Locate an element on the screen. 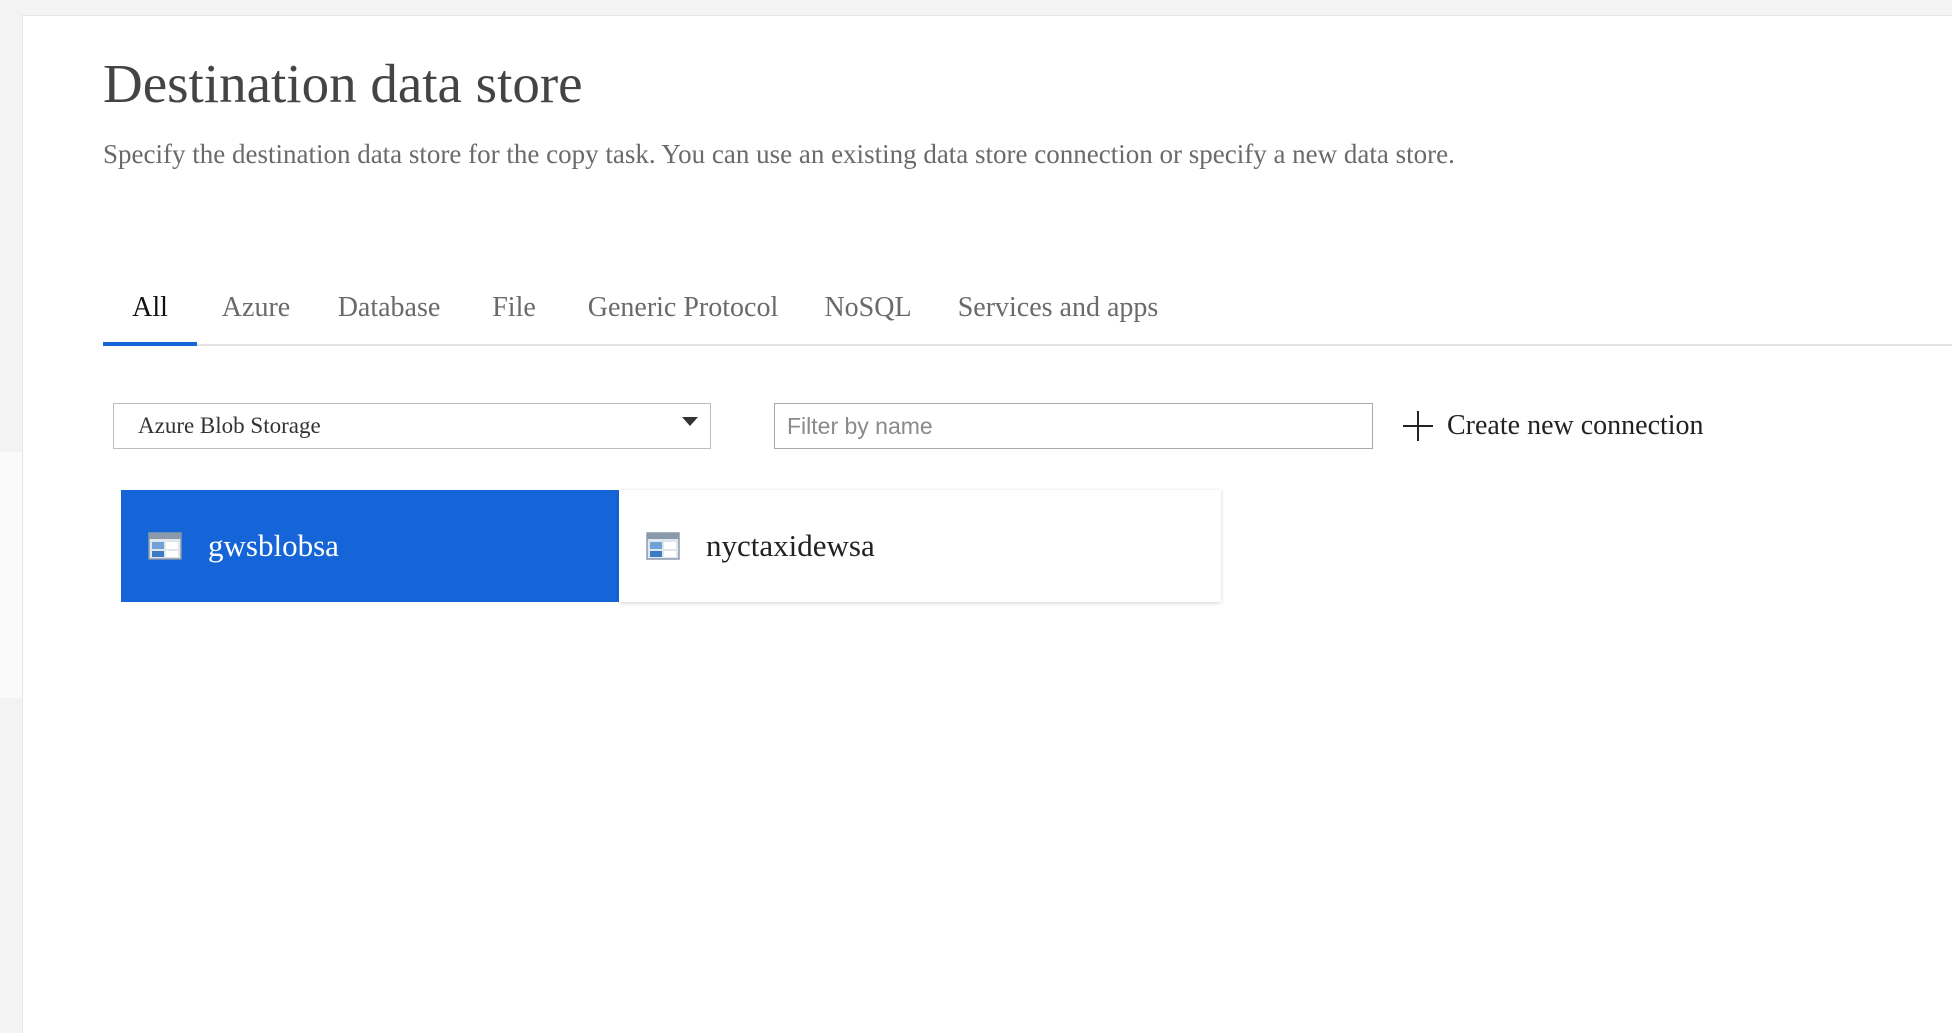 The width and height of the screenshot is (1952, 1033). left-strip-highlight is located at coordinates (11, 575).